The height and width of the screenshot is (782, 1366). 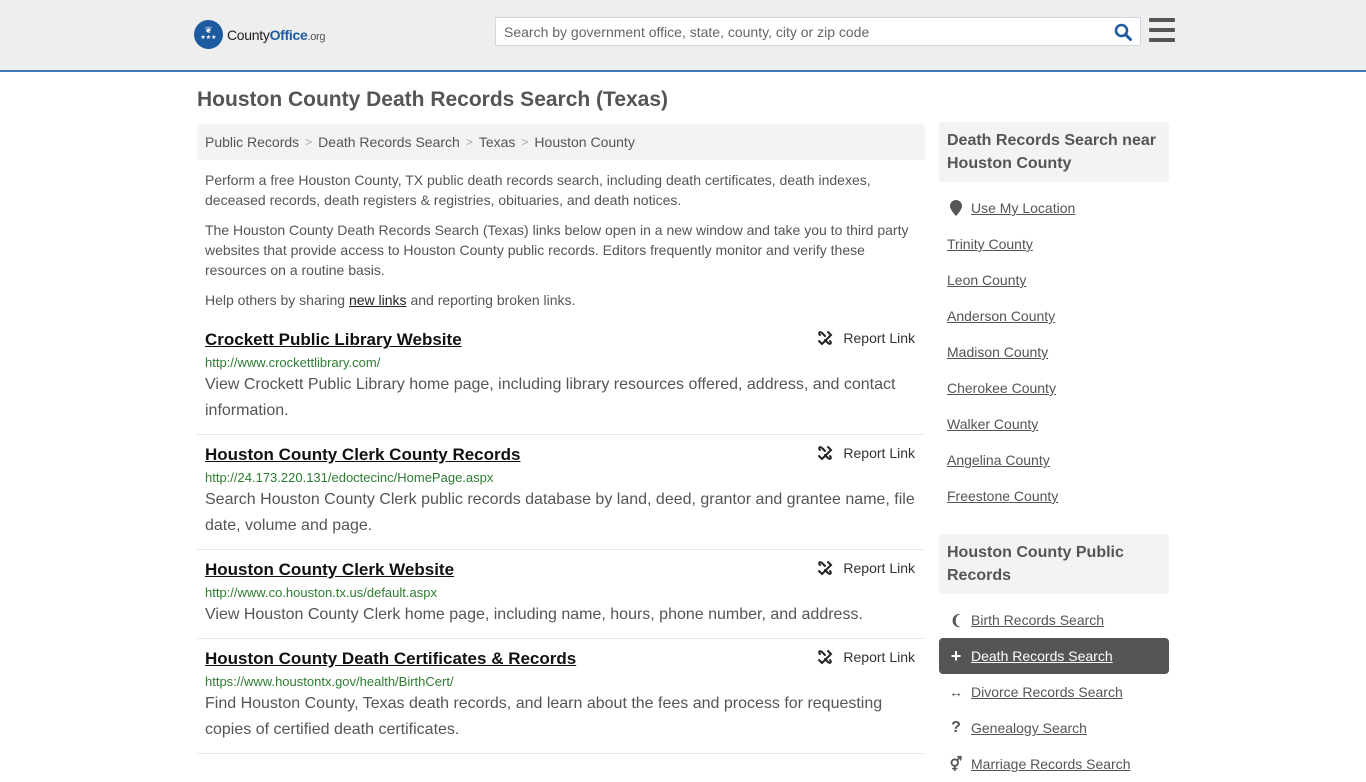 I want to click on nearby-heading: Death Records Search near Houston County, so click(x=1054, y=152).